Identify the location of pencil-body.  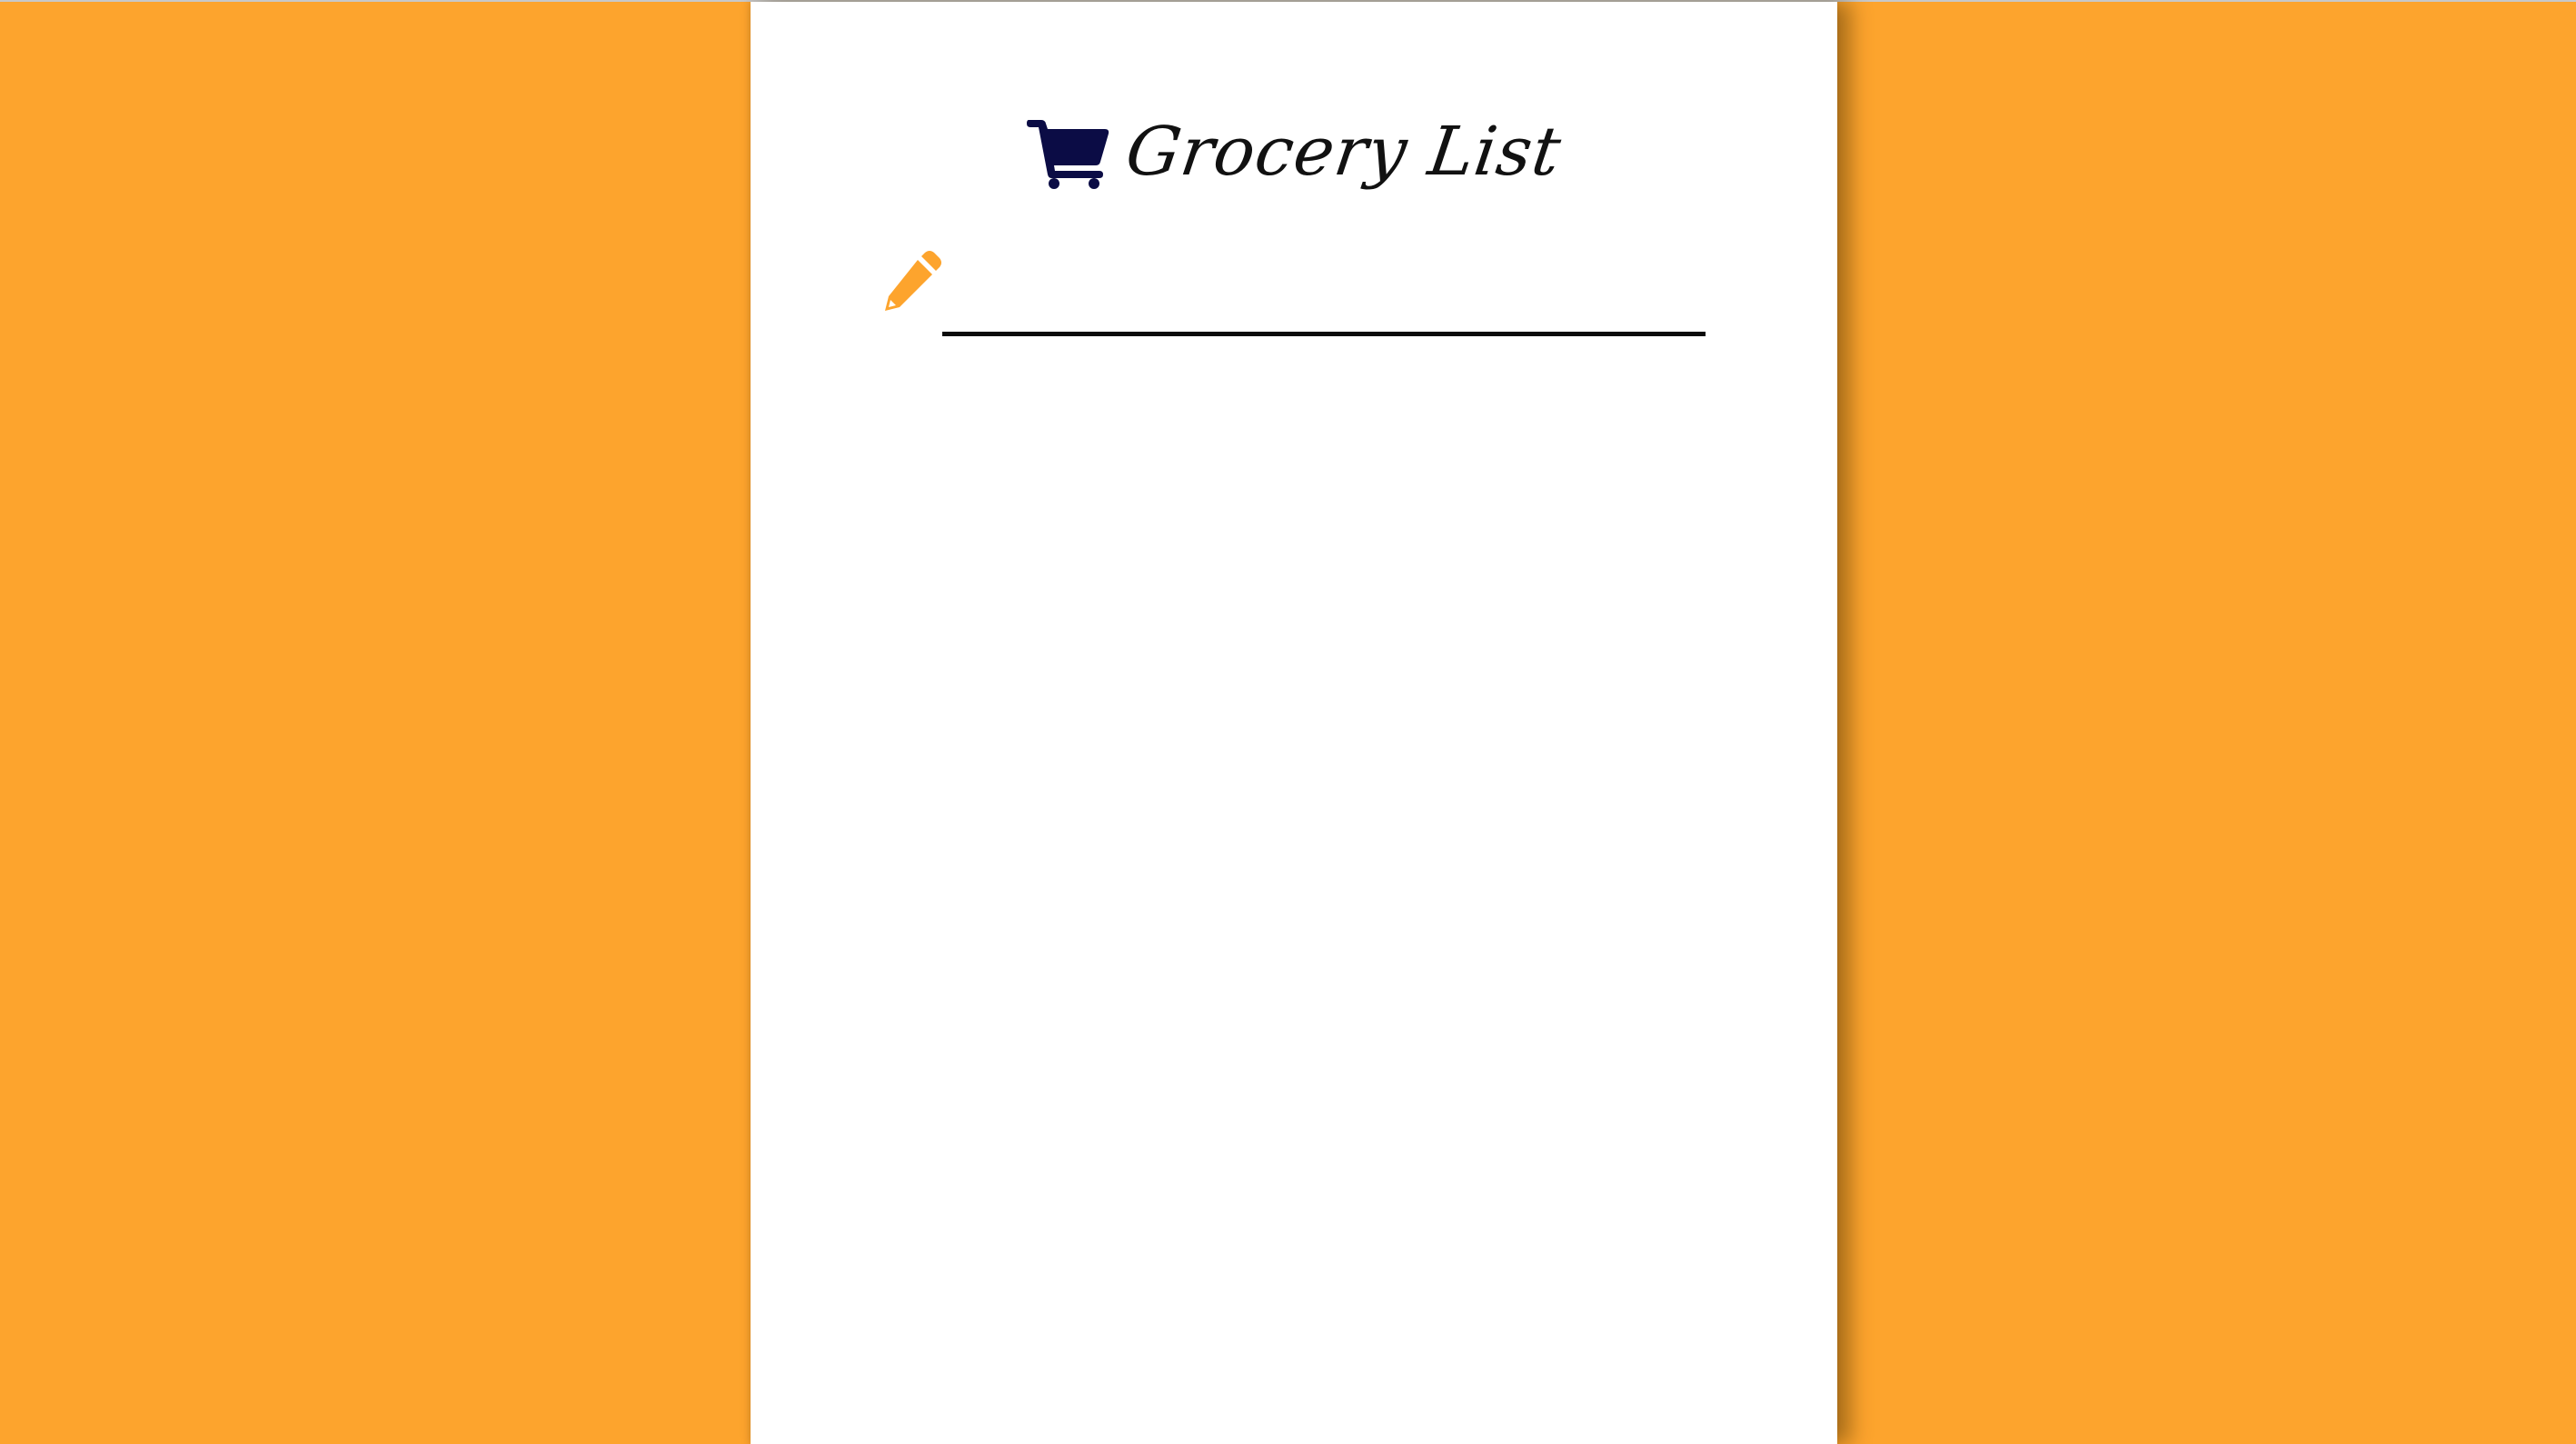
(913, 281).